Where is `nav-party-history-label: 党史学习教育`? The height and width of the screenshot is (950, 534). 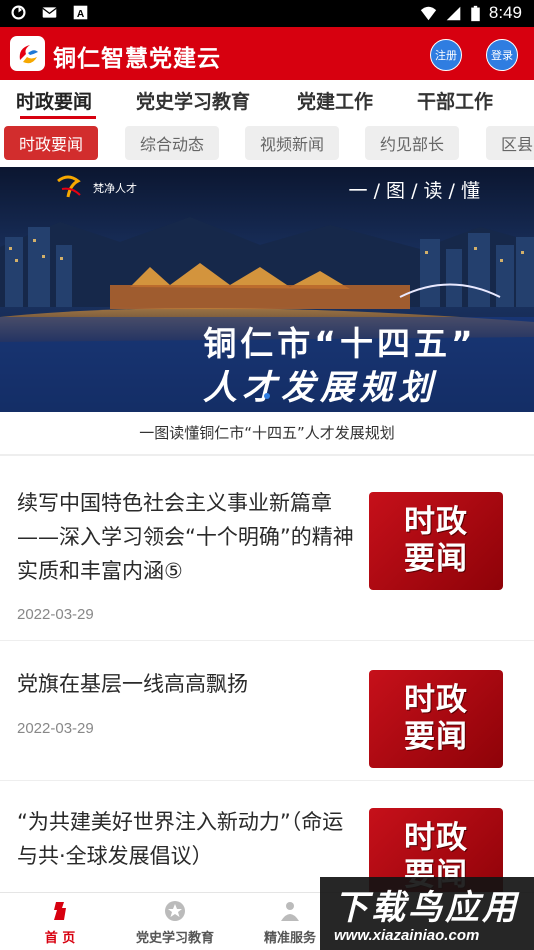 nav-party-history-label: 党史学习教育 is located at coordinates (174, 938).